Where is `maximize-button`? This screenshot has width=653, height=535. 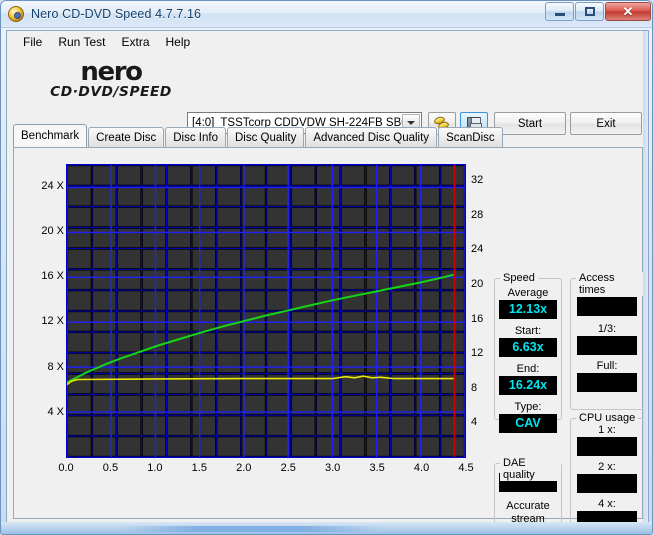
maximize-button is located at coordinates (589, 11).